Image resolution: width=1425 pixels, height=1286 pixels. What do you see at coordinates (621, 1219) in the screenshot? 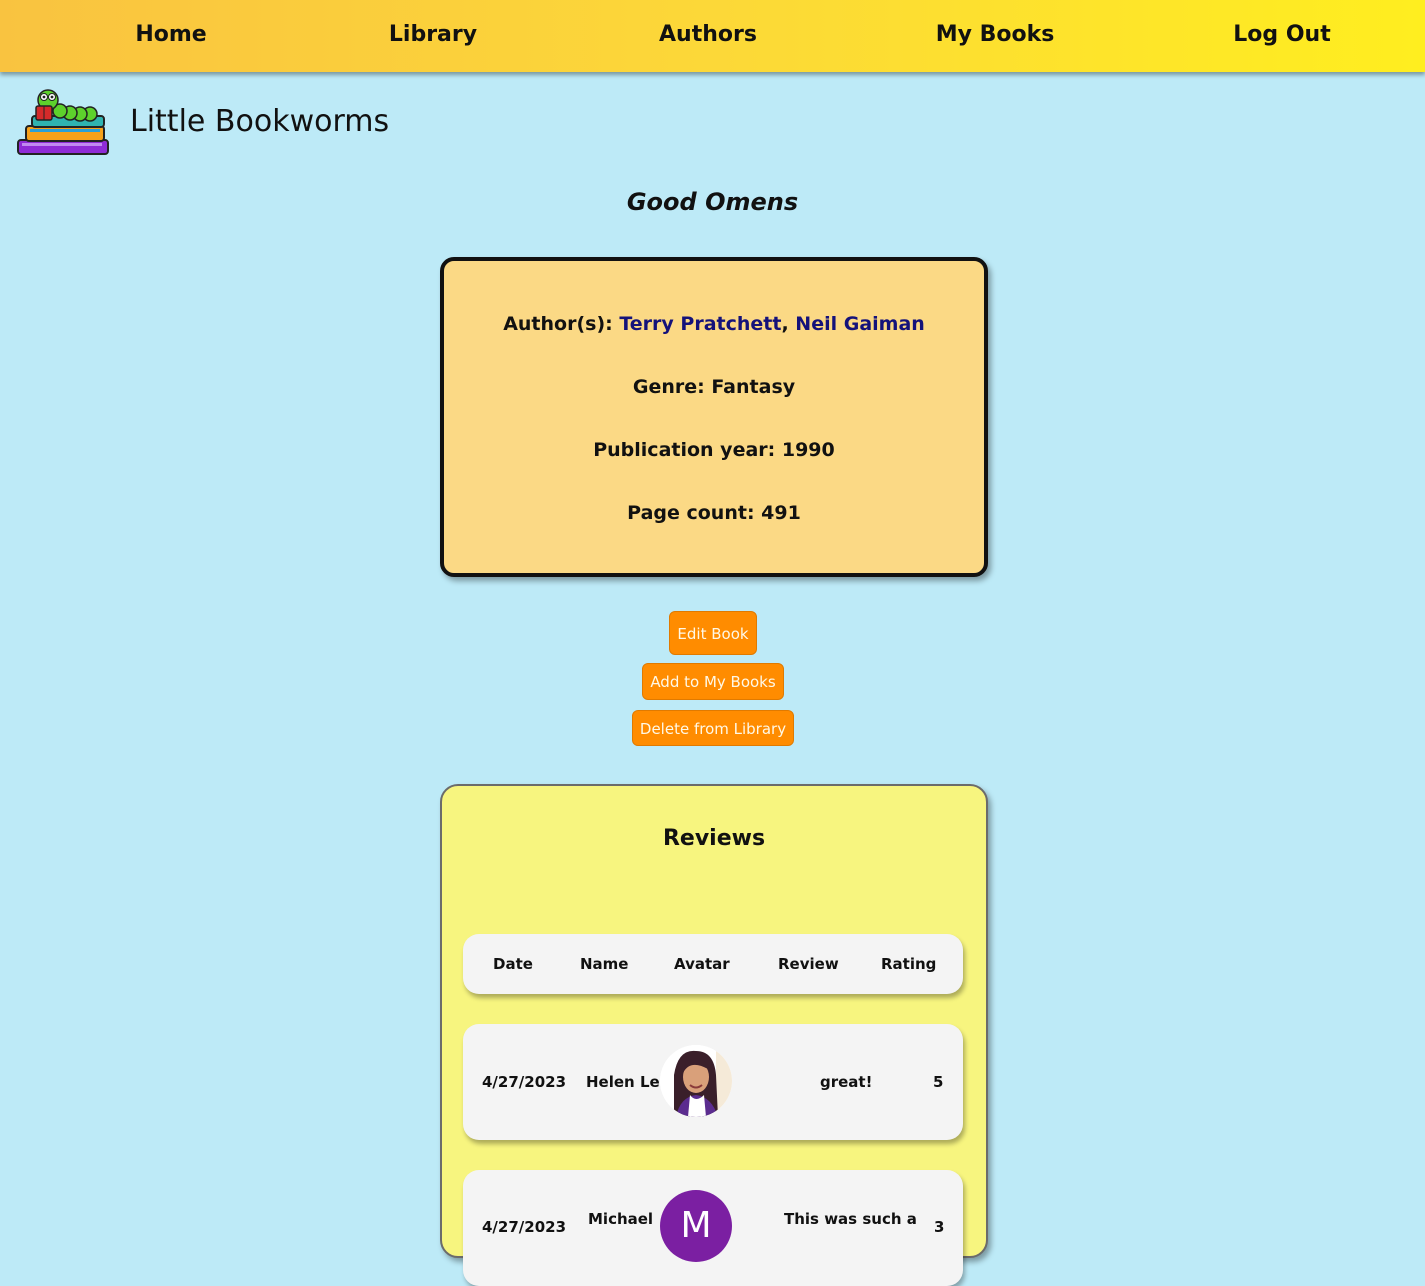
I see `reviewer-name: Michael` at bounding box center [621, 1219].